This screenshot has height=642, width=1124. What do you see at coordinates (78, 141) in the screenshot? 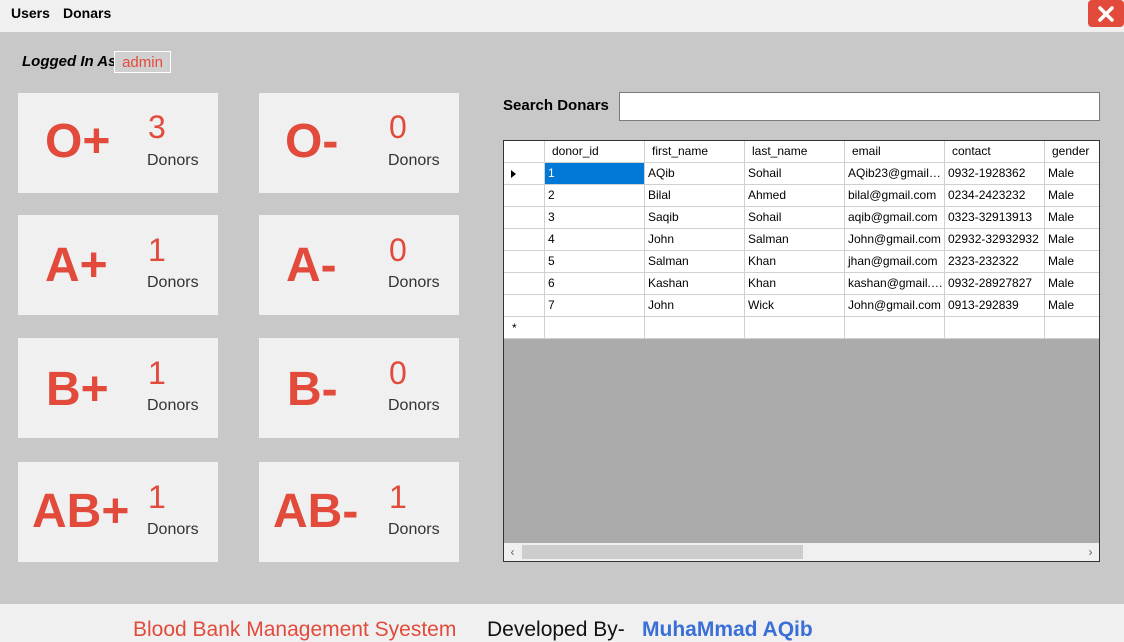
I see `blood-group-label: O+` at bounding box center [78, 141].